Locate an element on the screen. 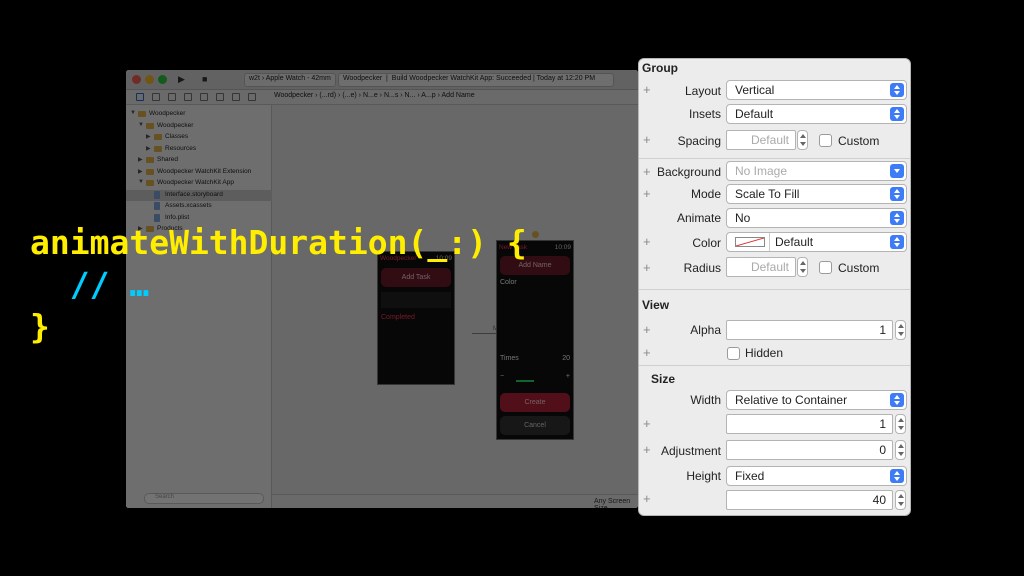  adjustment-label: Adjustment is located at coordinates (690, 451).